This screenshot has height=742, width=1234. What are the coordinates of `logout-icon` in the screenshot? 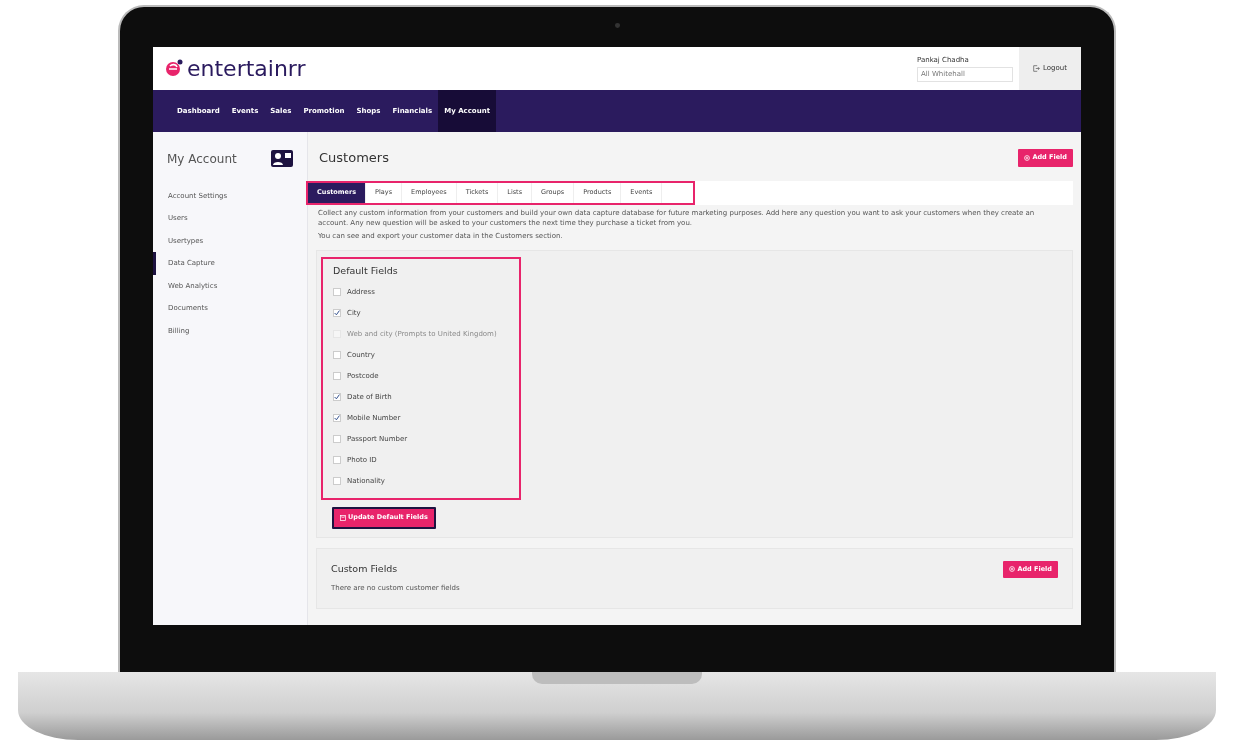 It's located at (1036, 68).